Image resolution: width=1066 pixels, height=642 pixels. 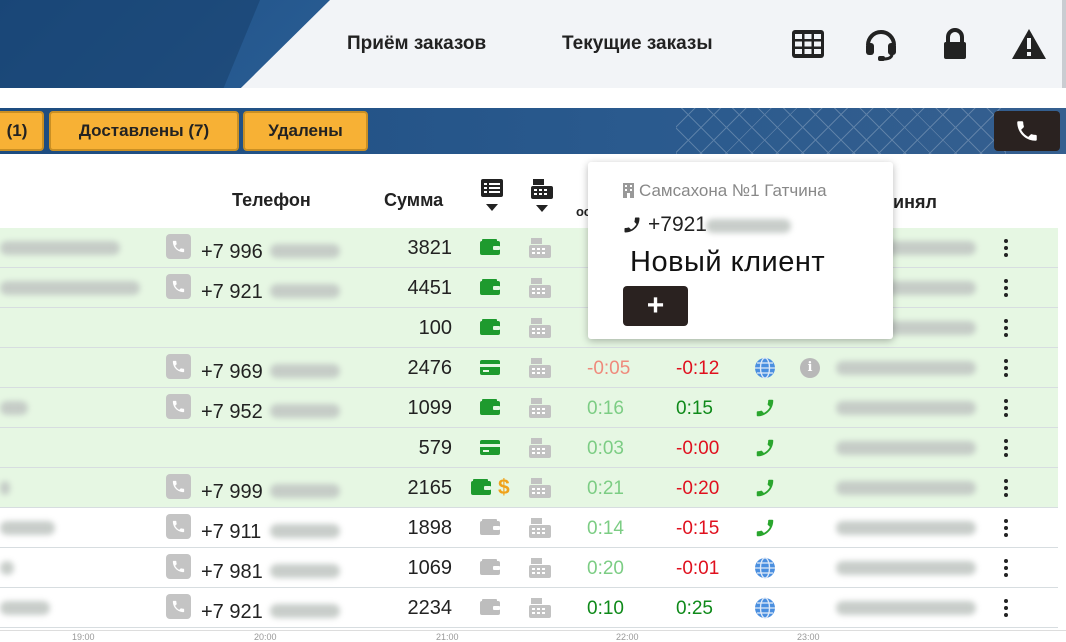 What do you see at coordinates (504, 487) in the screenshot?
I see `cash-dollar-icon: $` at bounding box center [504, 487].